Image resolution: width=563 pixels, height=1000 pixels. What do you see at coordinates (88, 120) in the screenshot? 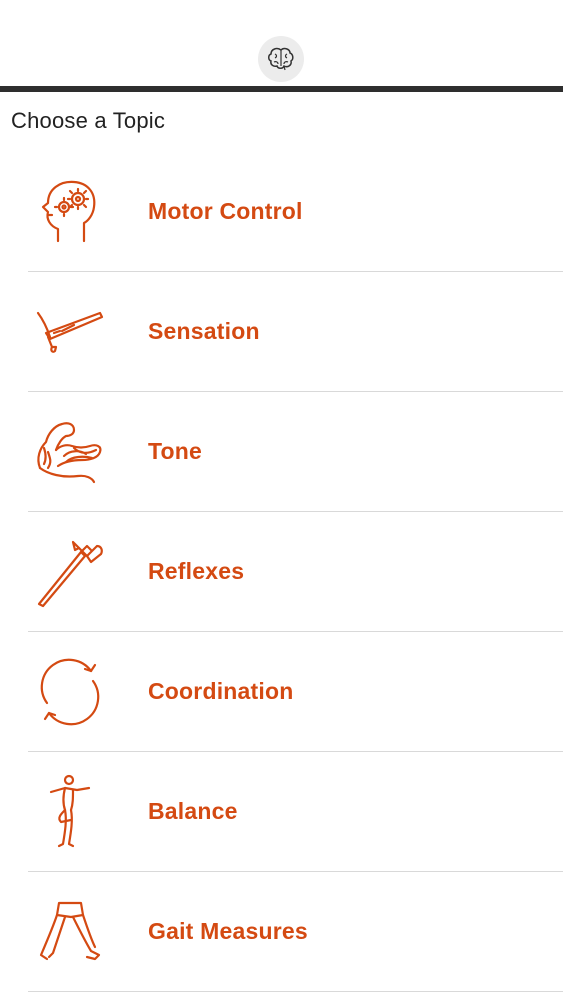
I see `page-title: Choose a Topic` at bounding box center [88, 120].